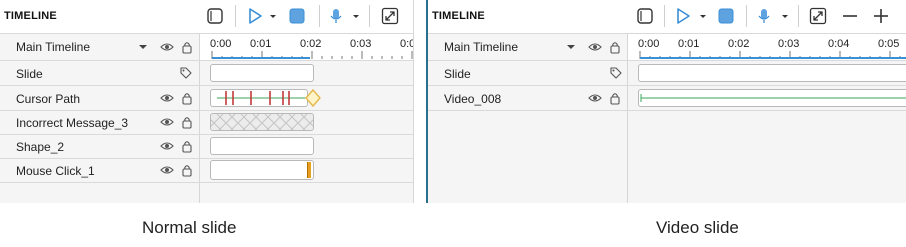 The width and height of the screenshot is (906, 247). I want to click on incorrect-message-bar, so click(262, 122).